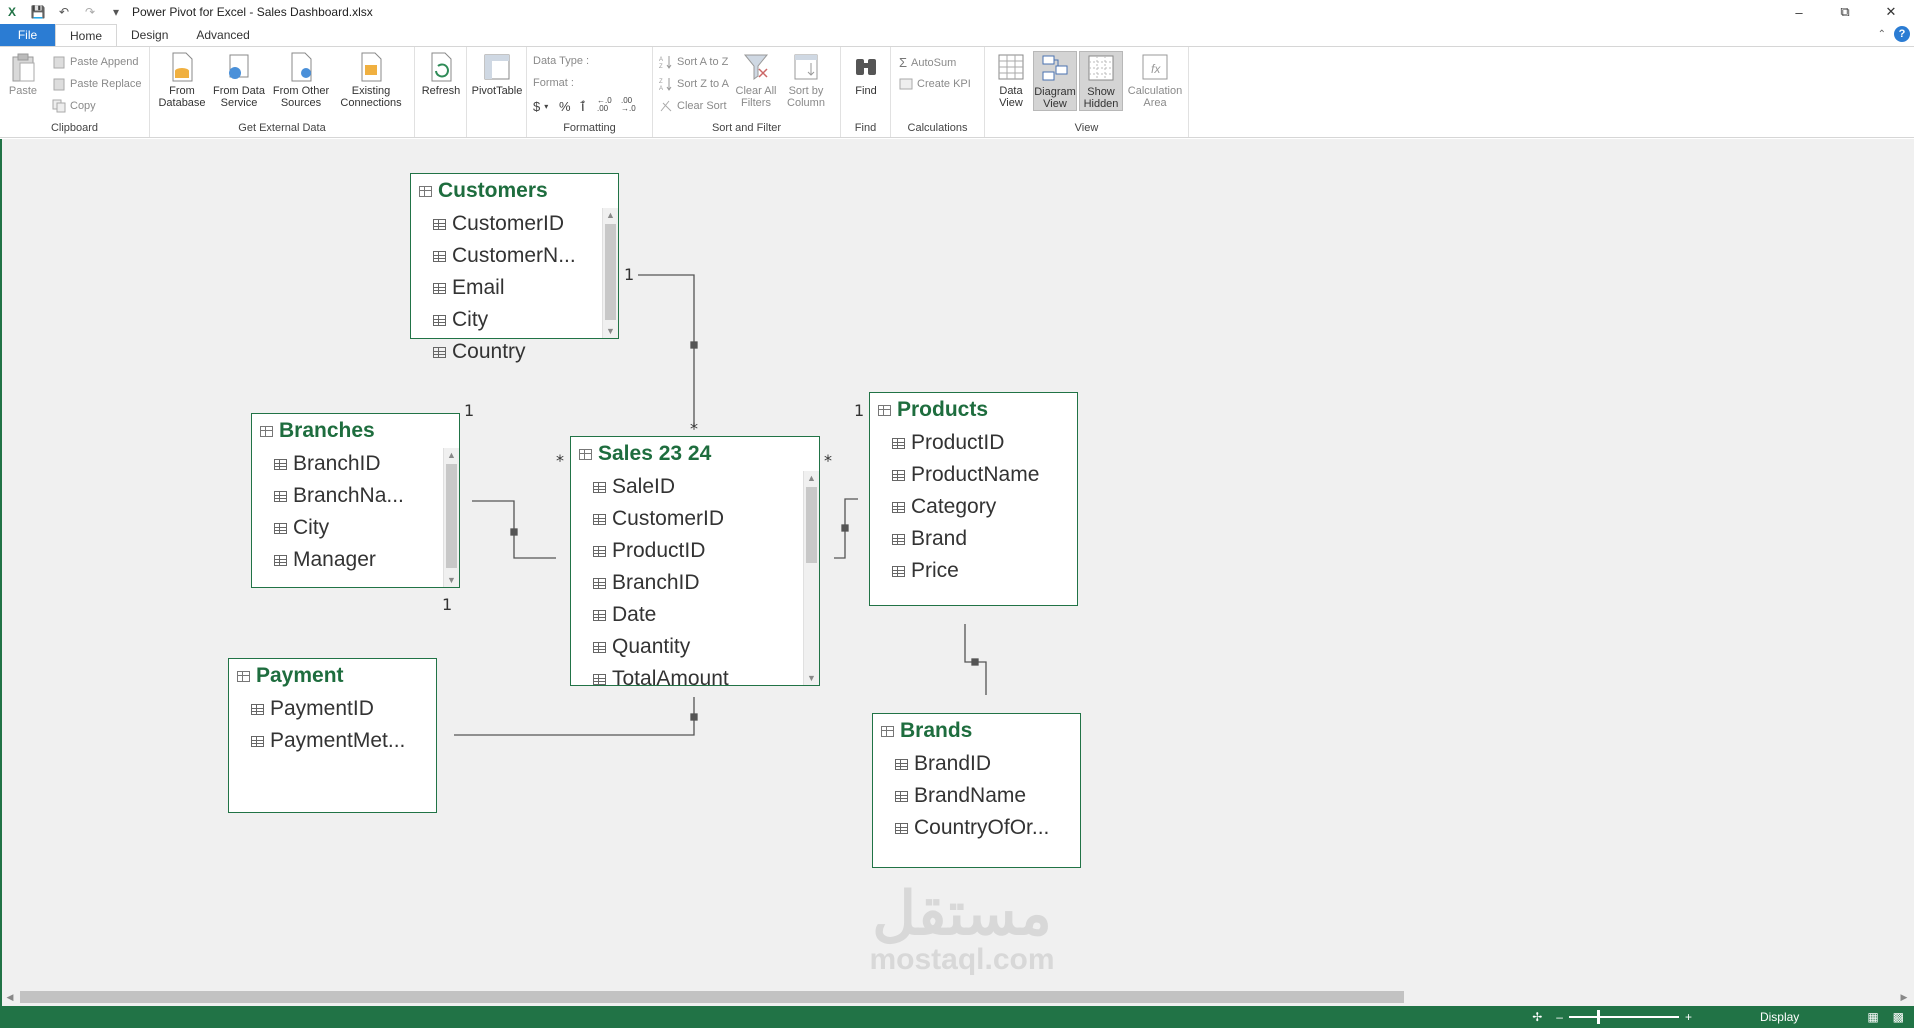 The image size is (1914, 1028). What do you see at coordinates (355, 528) in the screenshot?
I see `column-item: City` at bounding box center [355, 528].